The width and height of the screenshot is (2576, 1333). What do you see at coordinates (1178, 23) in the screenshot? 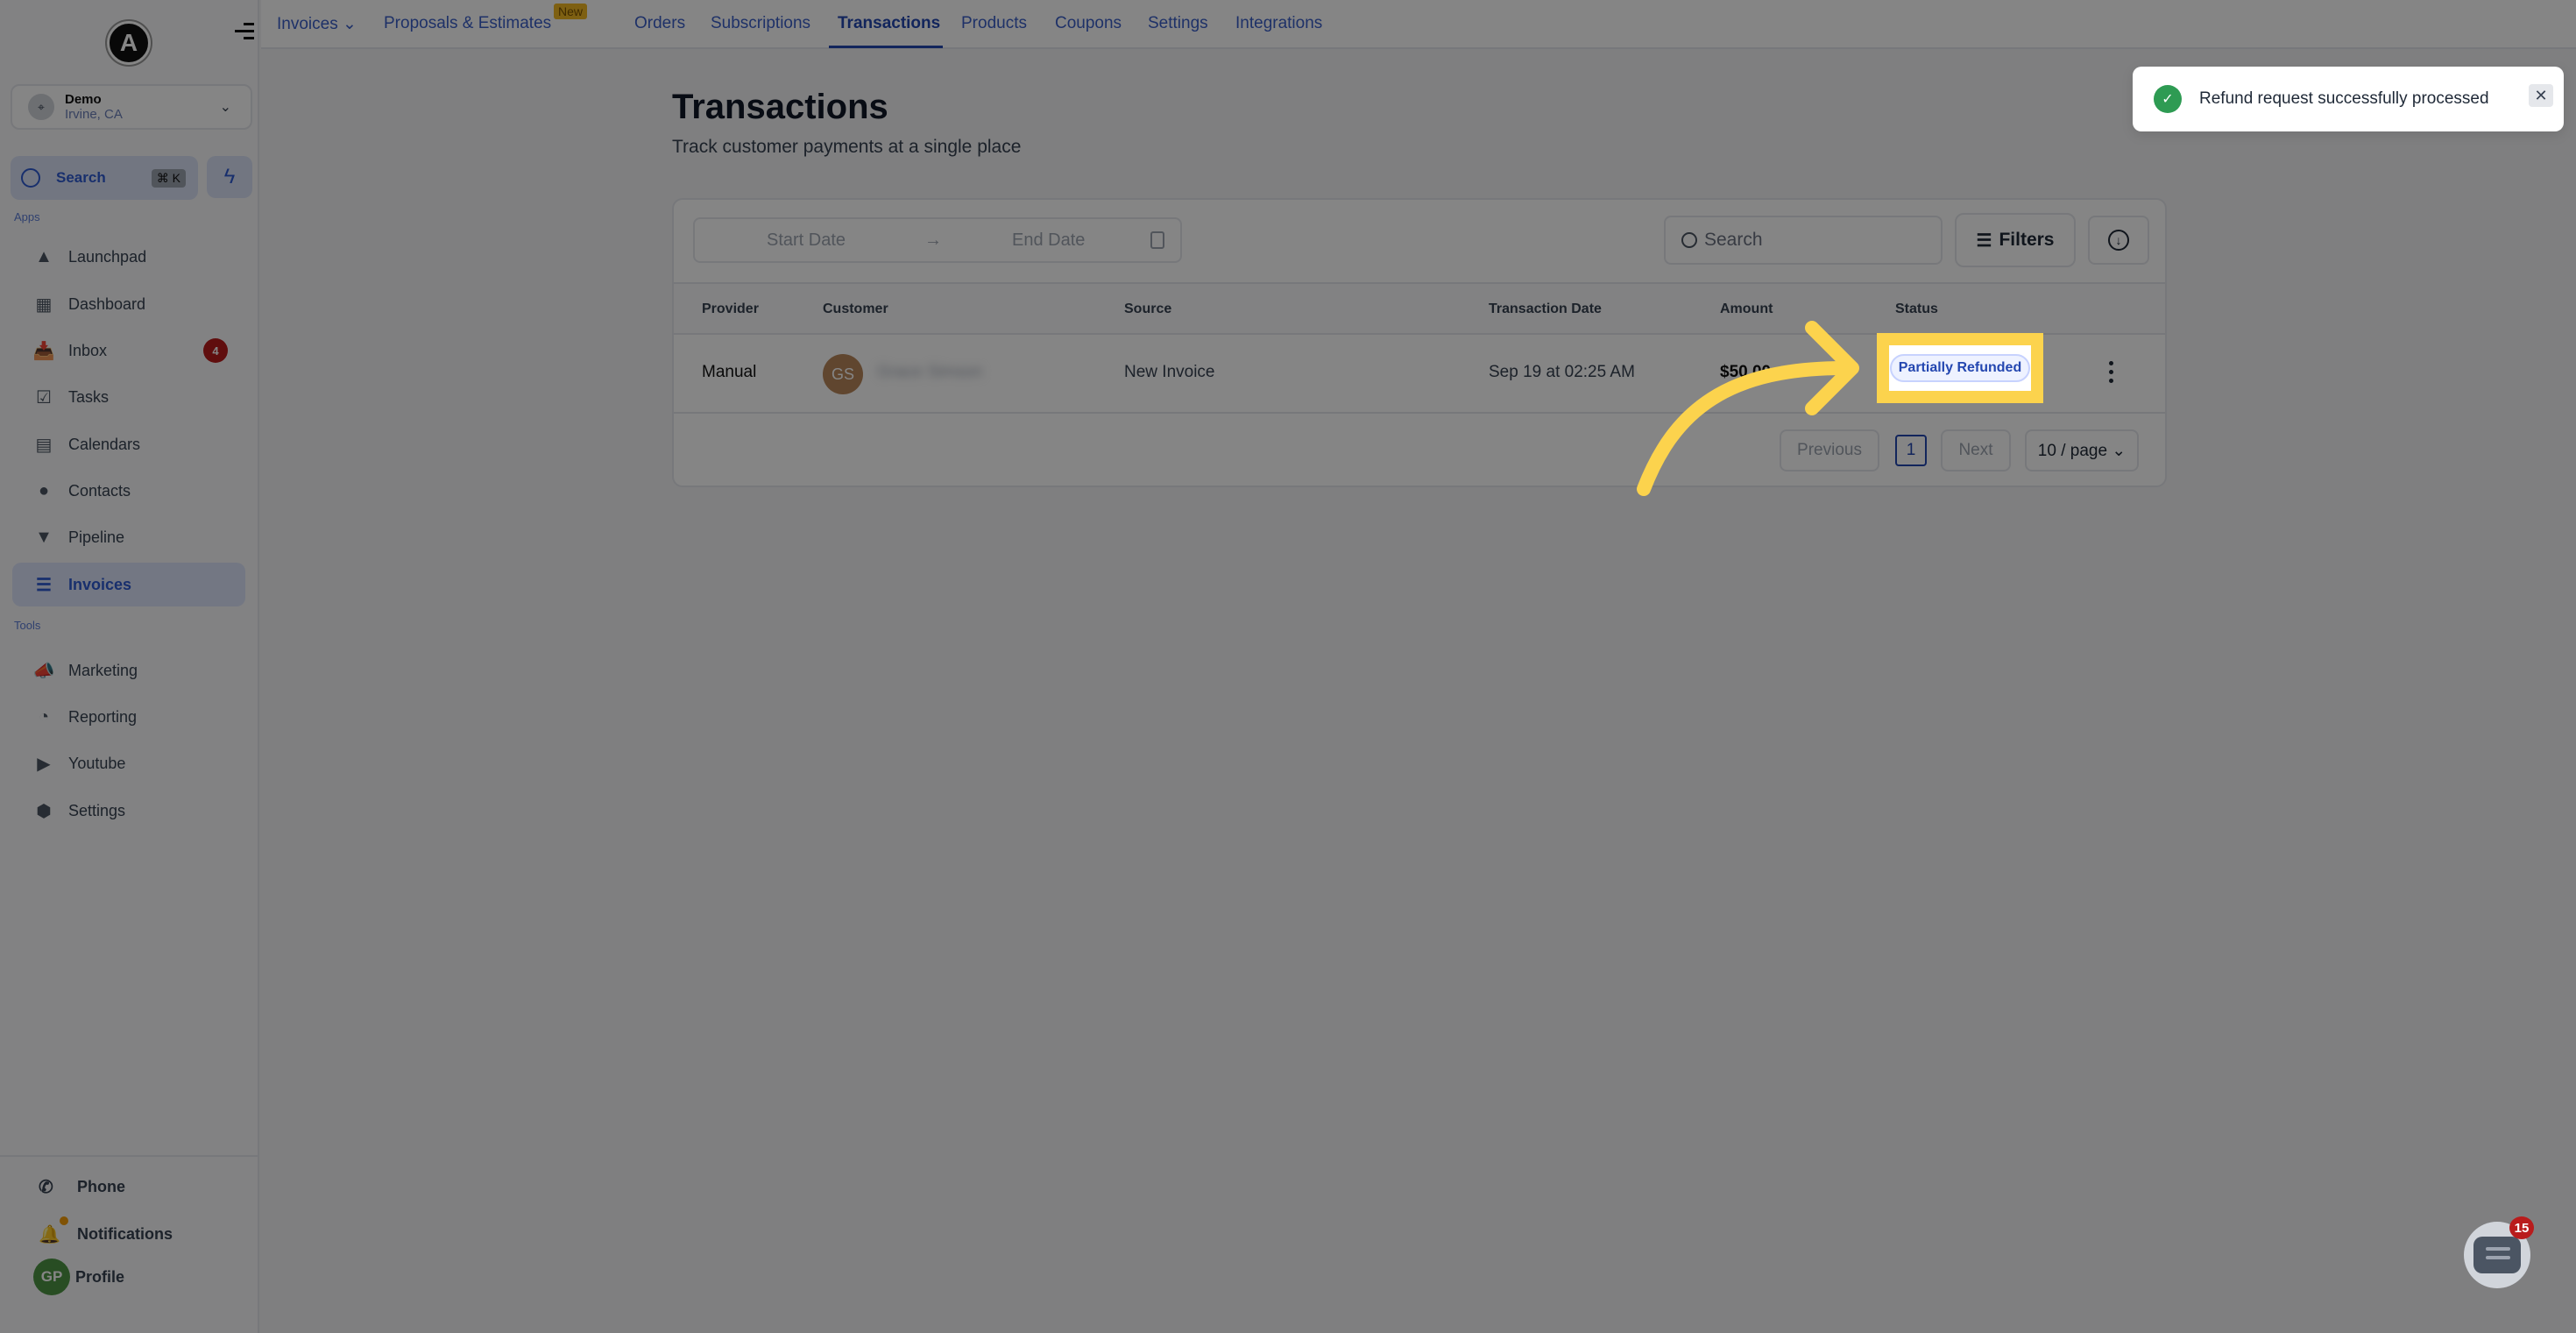
I see `tab-settings: Settings` at bounding box center [1178, 23].